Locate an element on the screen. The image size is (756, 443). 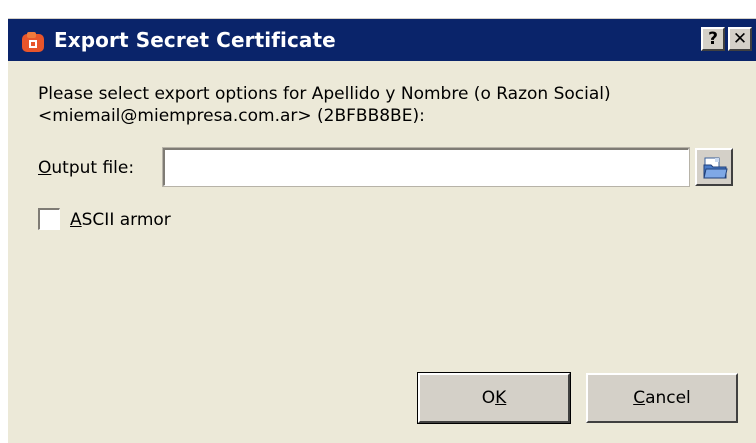
help-button: ? is located at coordinates (713, 39).